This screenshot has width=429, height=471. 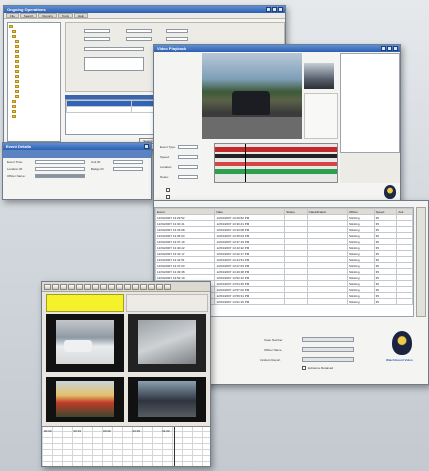 I want to click on field-label: Speed:, so click(x=165, y=157).